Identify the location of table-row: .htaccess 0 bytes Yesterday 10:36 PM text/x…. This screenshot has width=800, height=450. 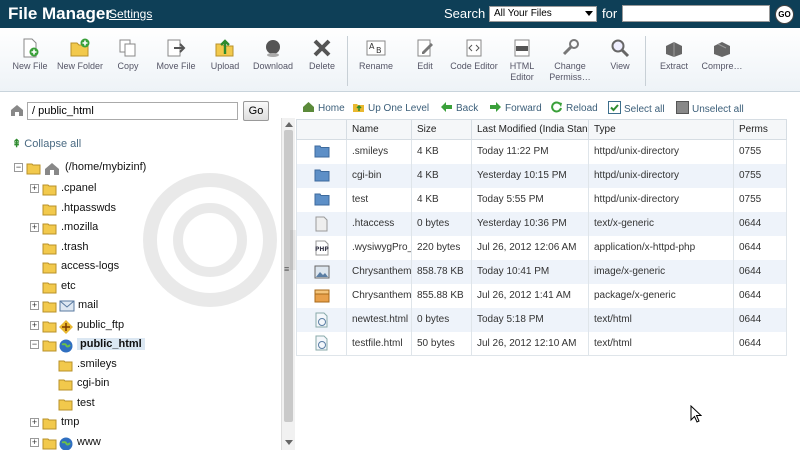
(541, 223).